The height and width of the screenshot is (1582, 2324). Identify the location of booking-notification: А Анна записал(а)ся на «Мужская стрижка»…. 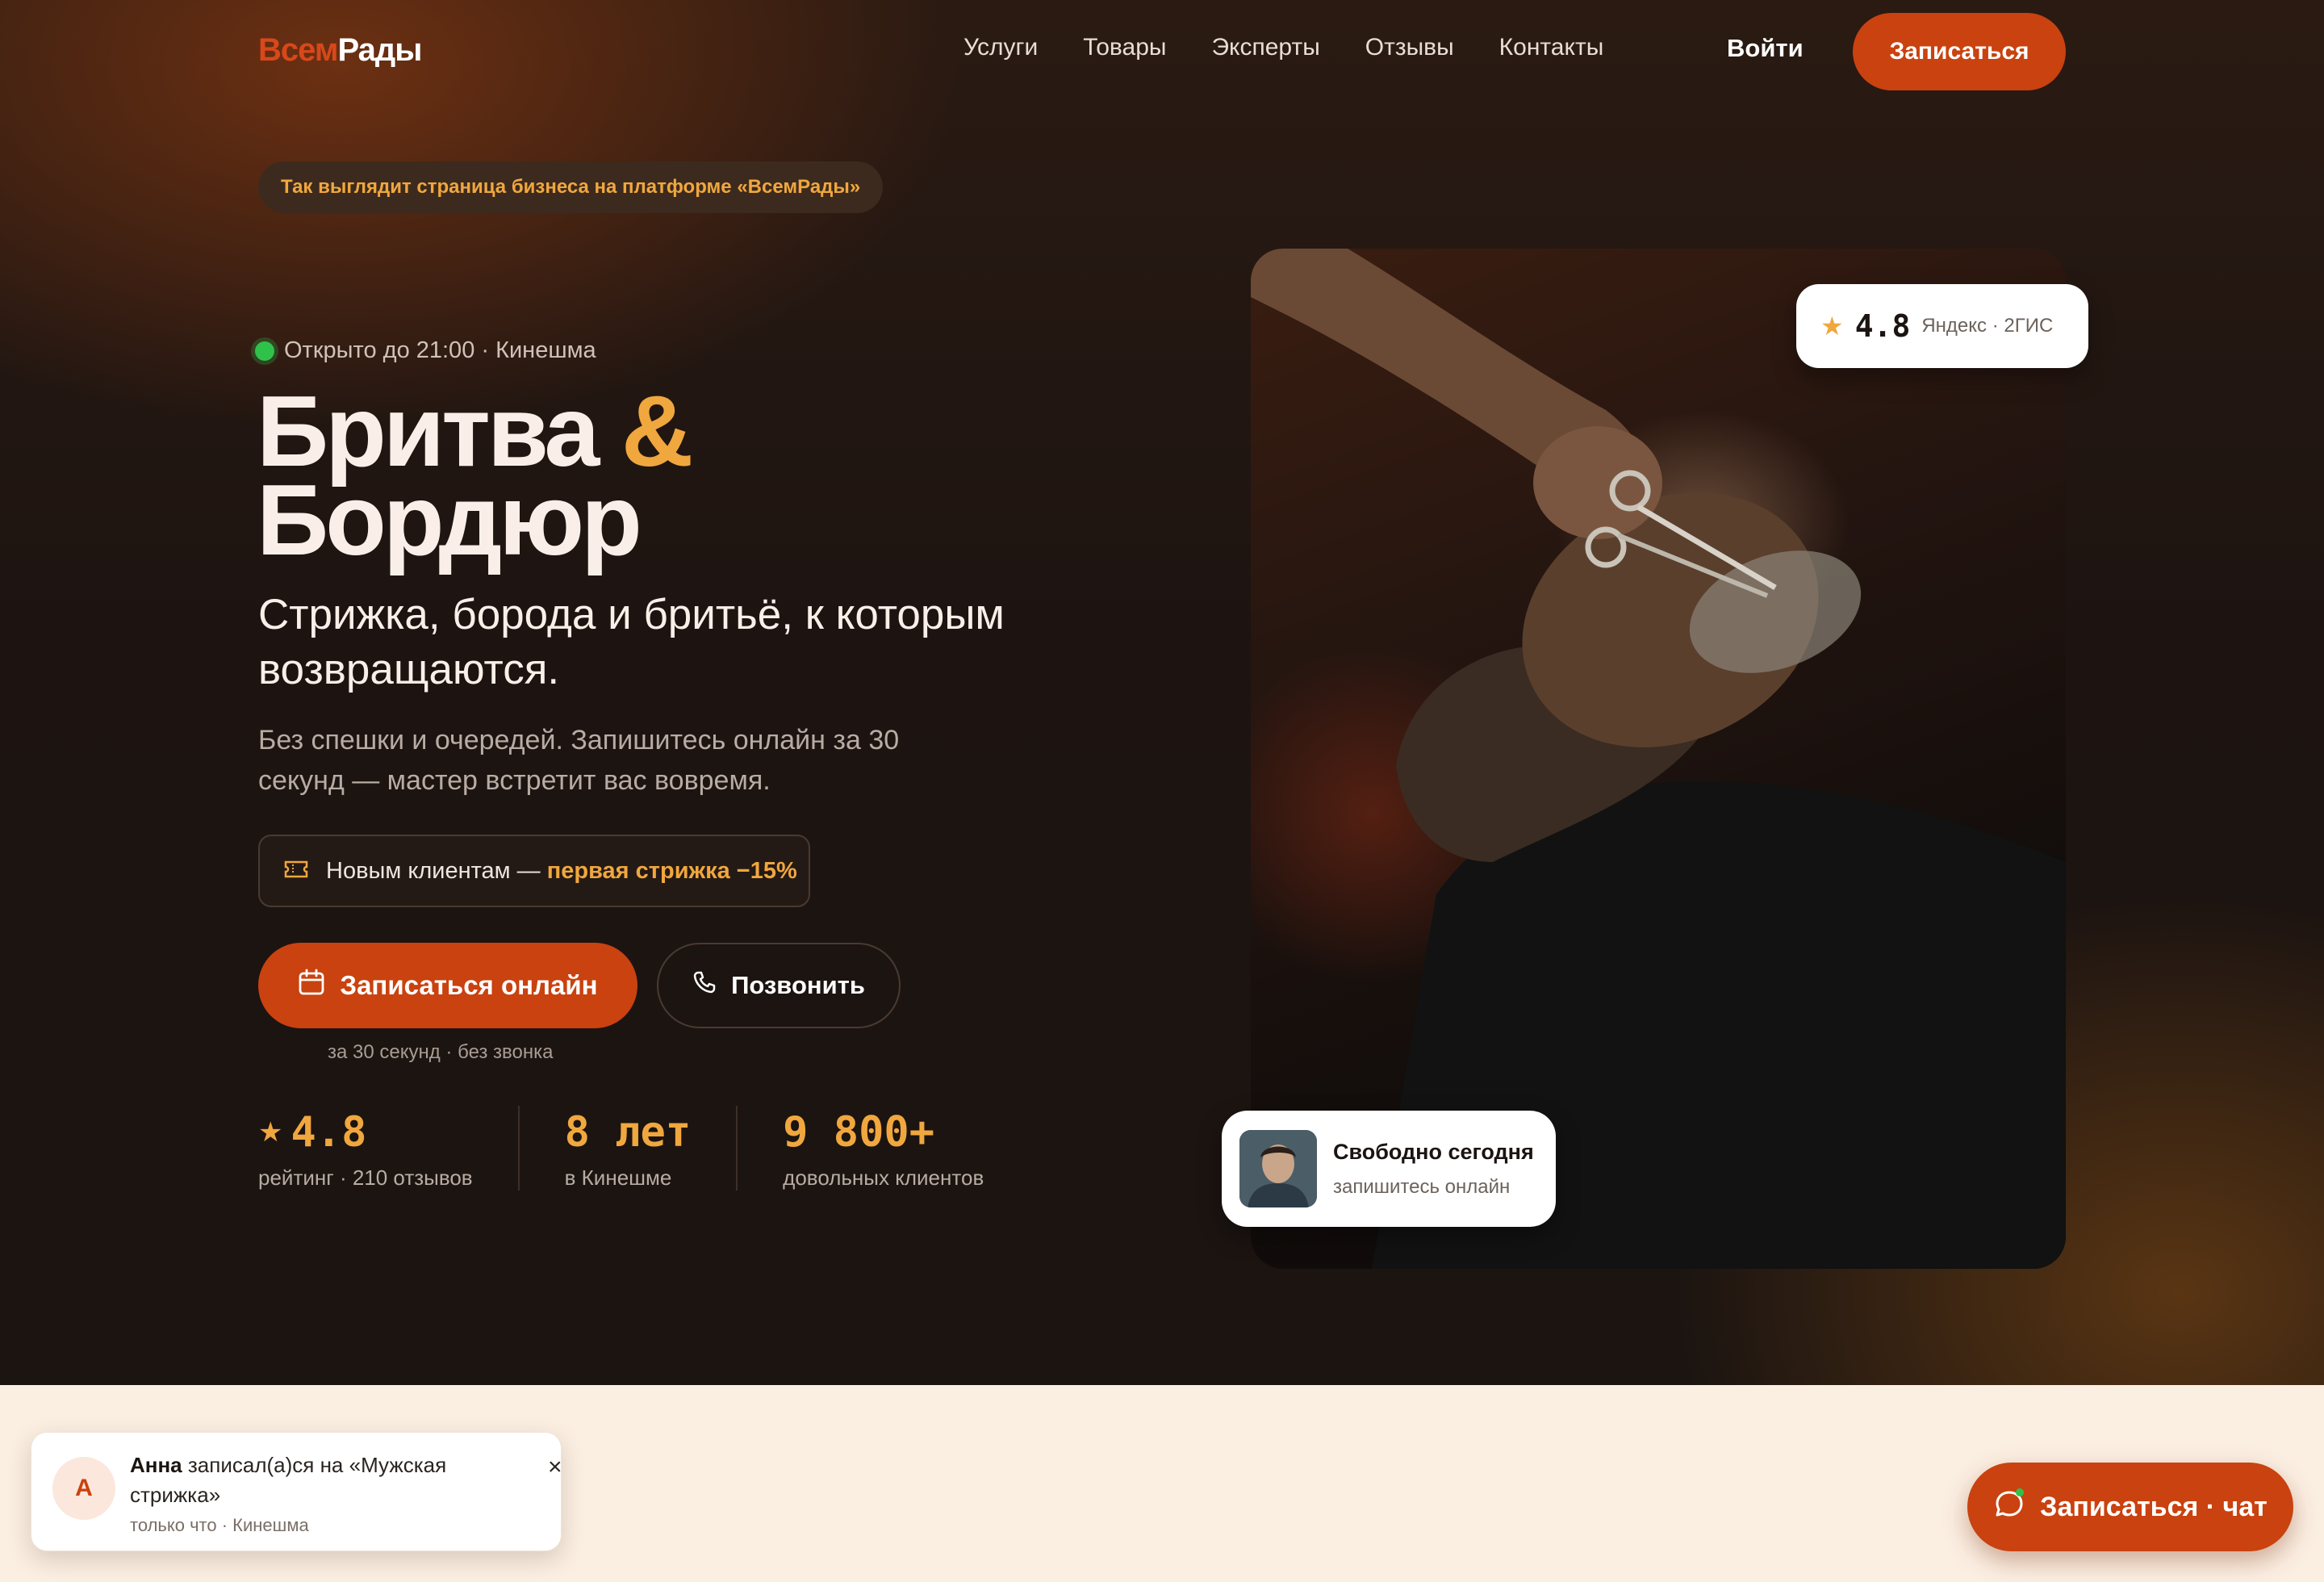
(296, 1491).